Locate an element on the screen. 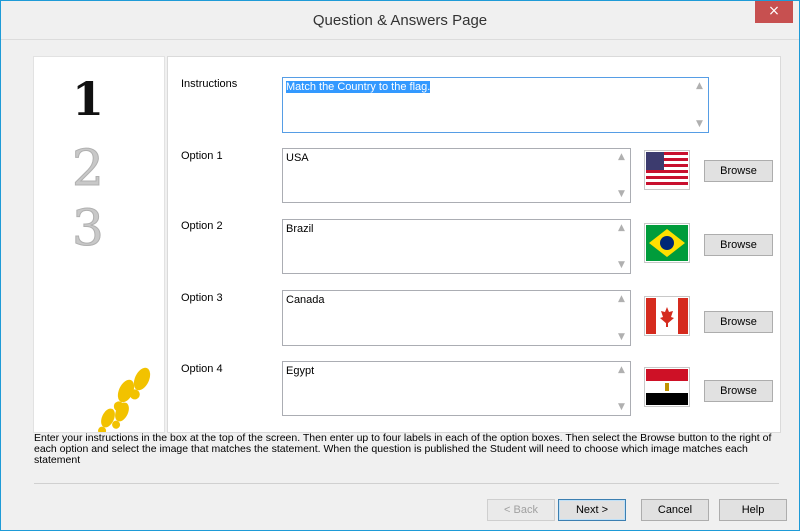 The image size is (800, 531). option-4-input: Egypt ▲ ▼ is located at coordinates (456, 388).